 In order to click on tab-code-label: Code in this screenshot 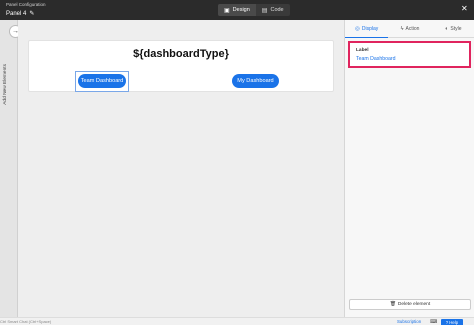, I will do `click(277, 10)`.